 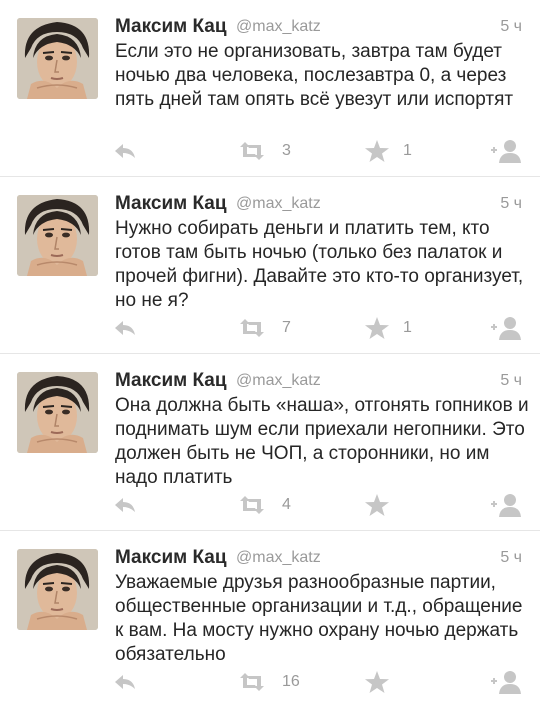 I want to click on retweet-button: 7, so click(x=264, y=328).